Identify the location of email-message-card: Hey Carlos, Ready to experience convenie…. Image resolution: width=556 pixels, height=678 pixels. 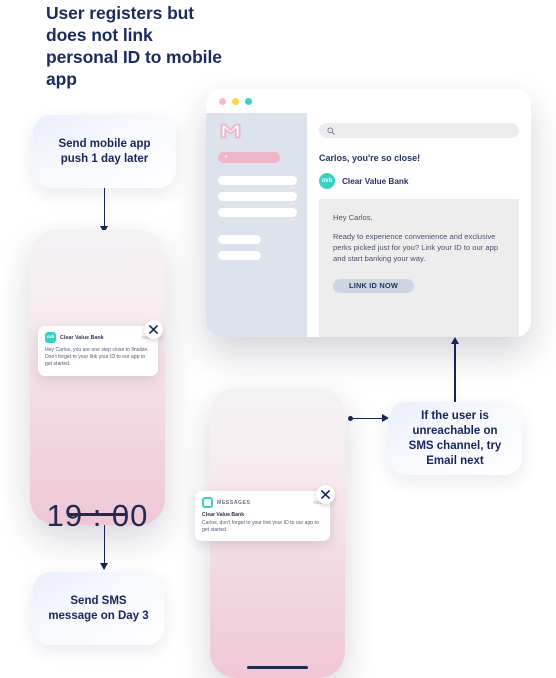
(419, 268).